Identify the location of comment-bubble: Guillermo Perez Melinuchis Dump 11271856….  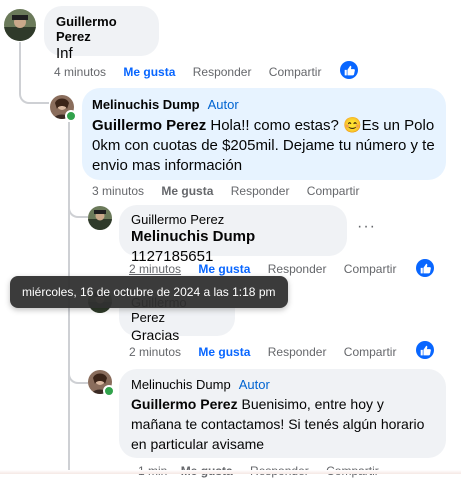
(233, 235).